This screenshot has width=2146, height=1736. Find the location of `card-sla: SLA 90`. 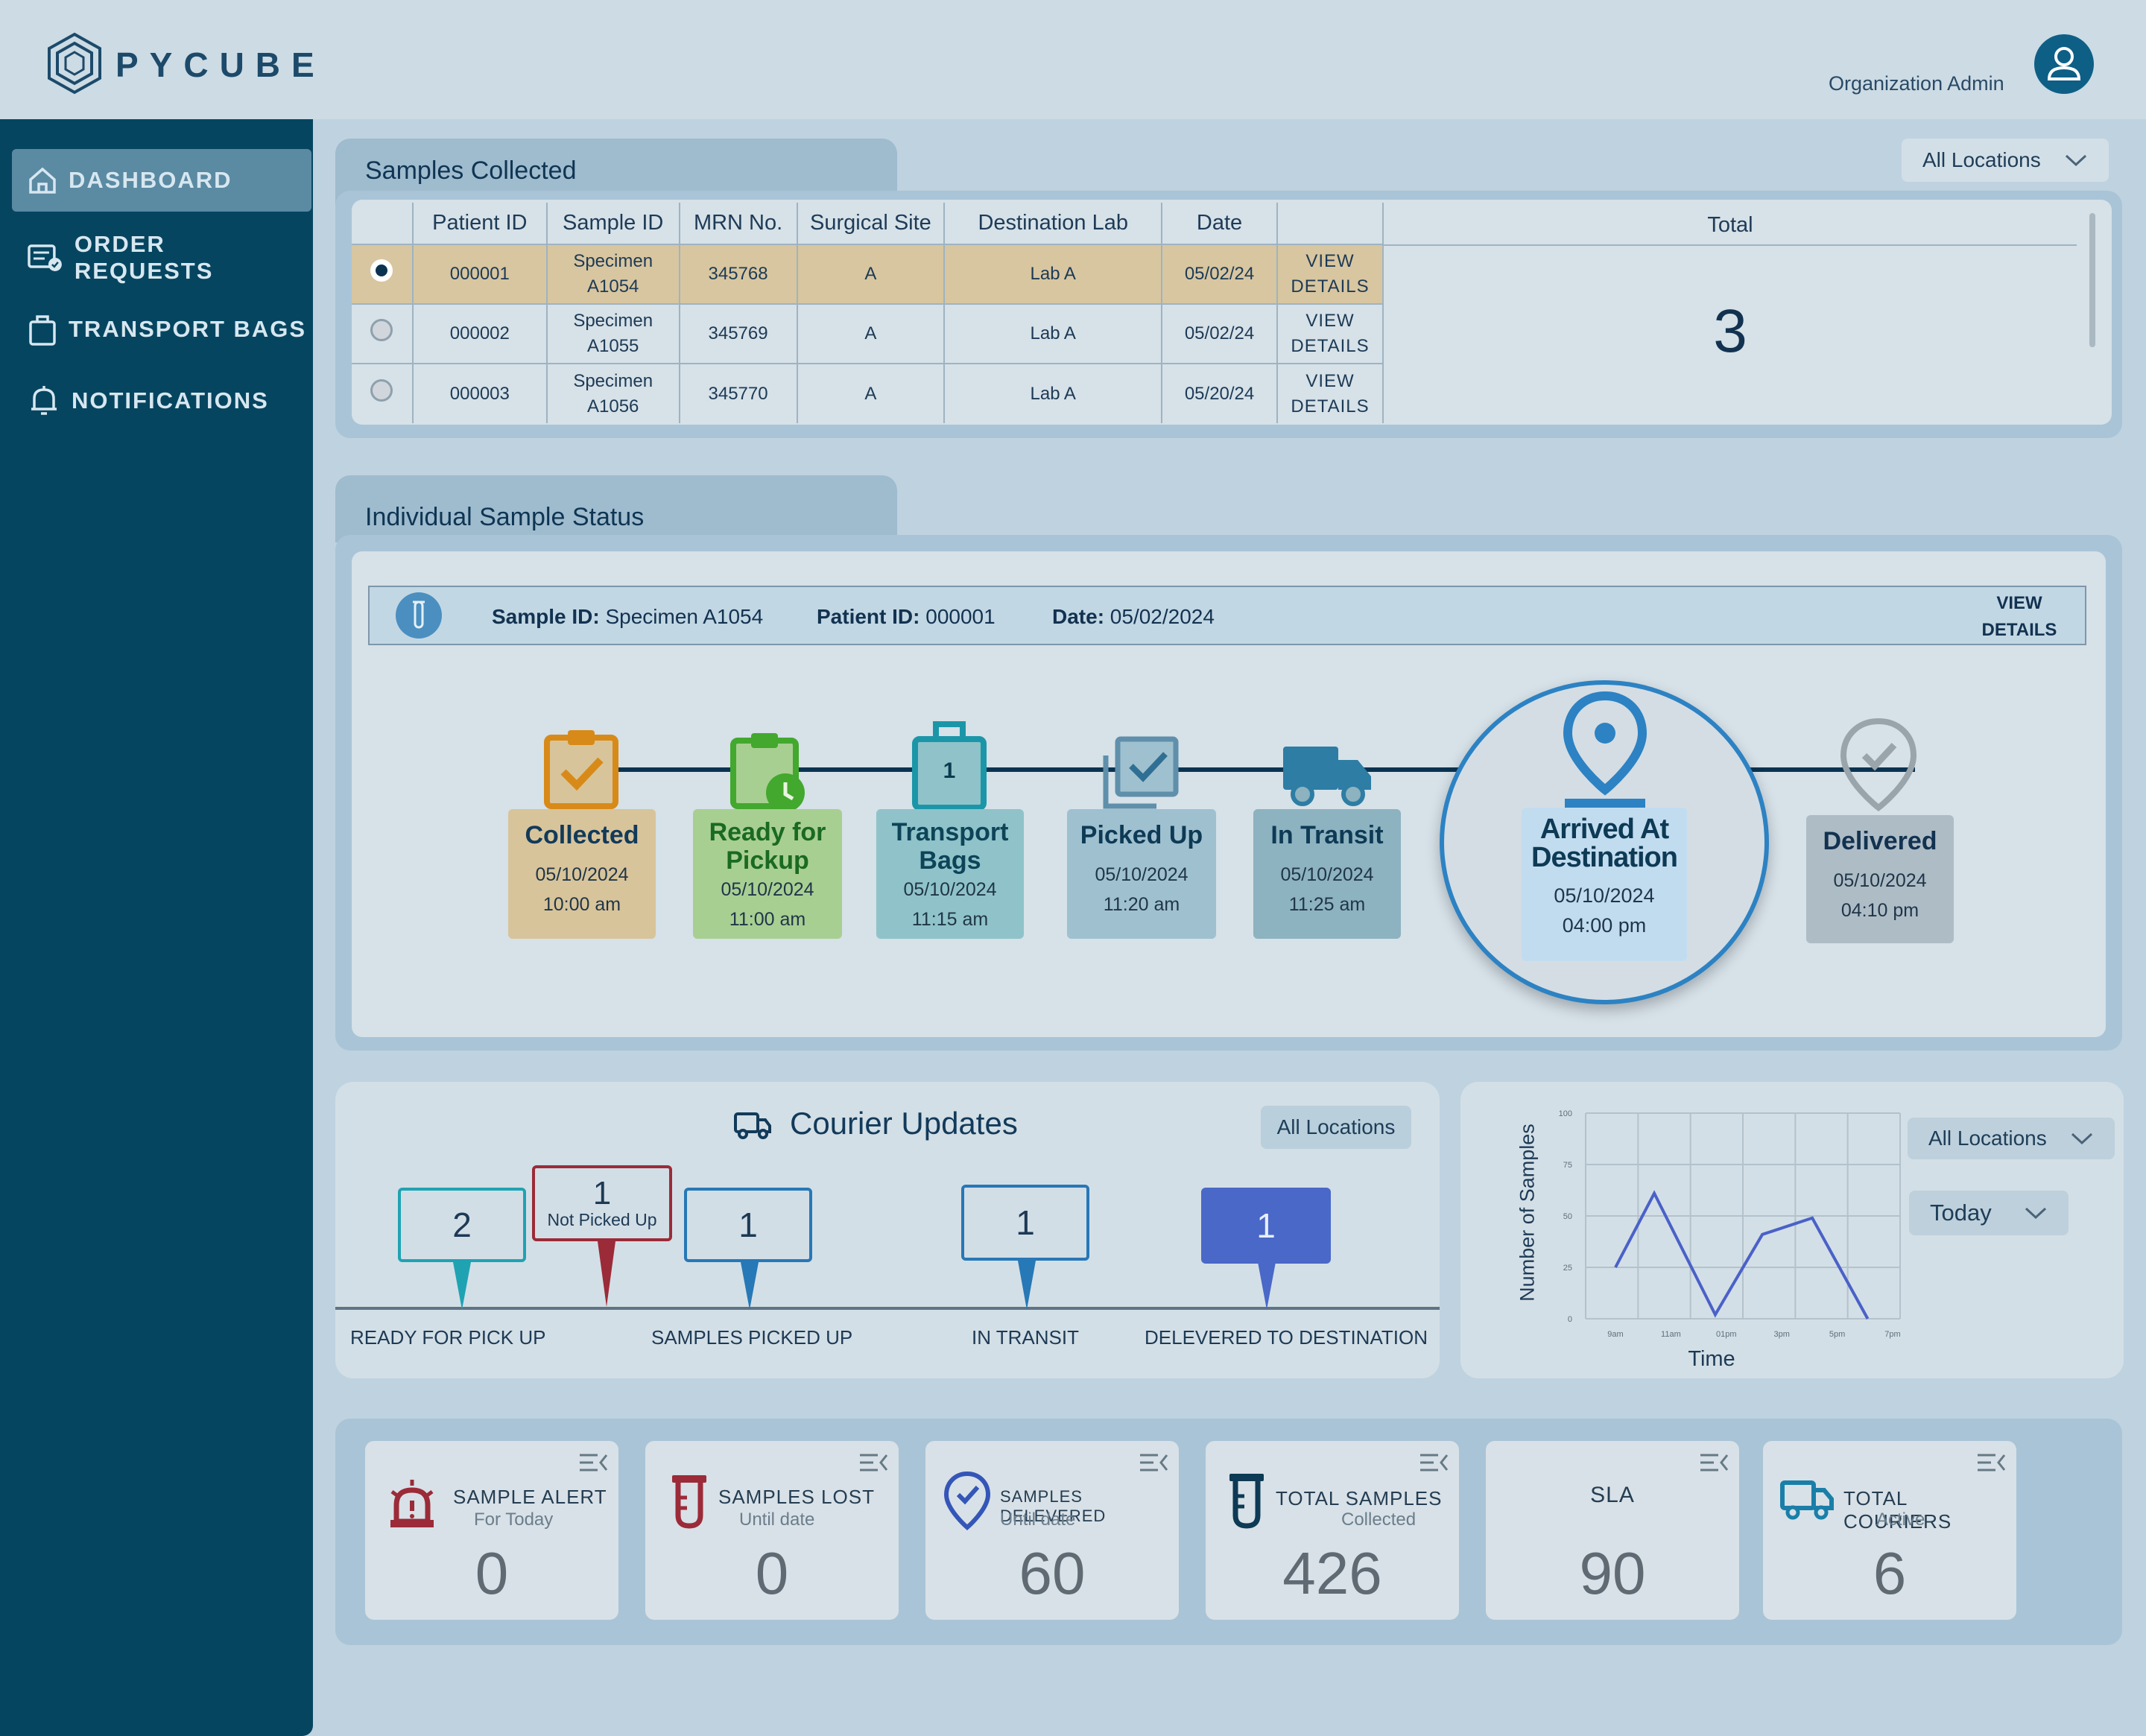

card-sla: SLA 90 is located at coordinates (1612, 1530).